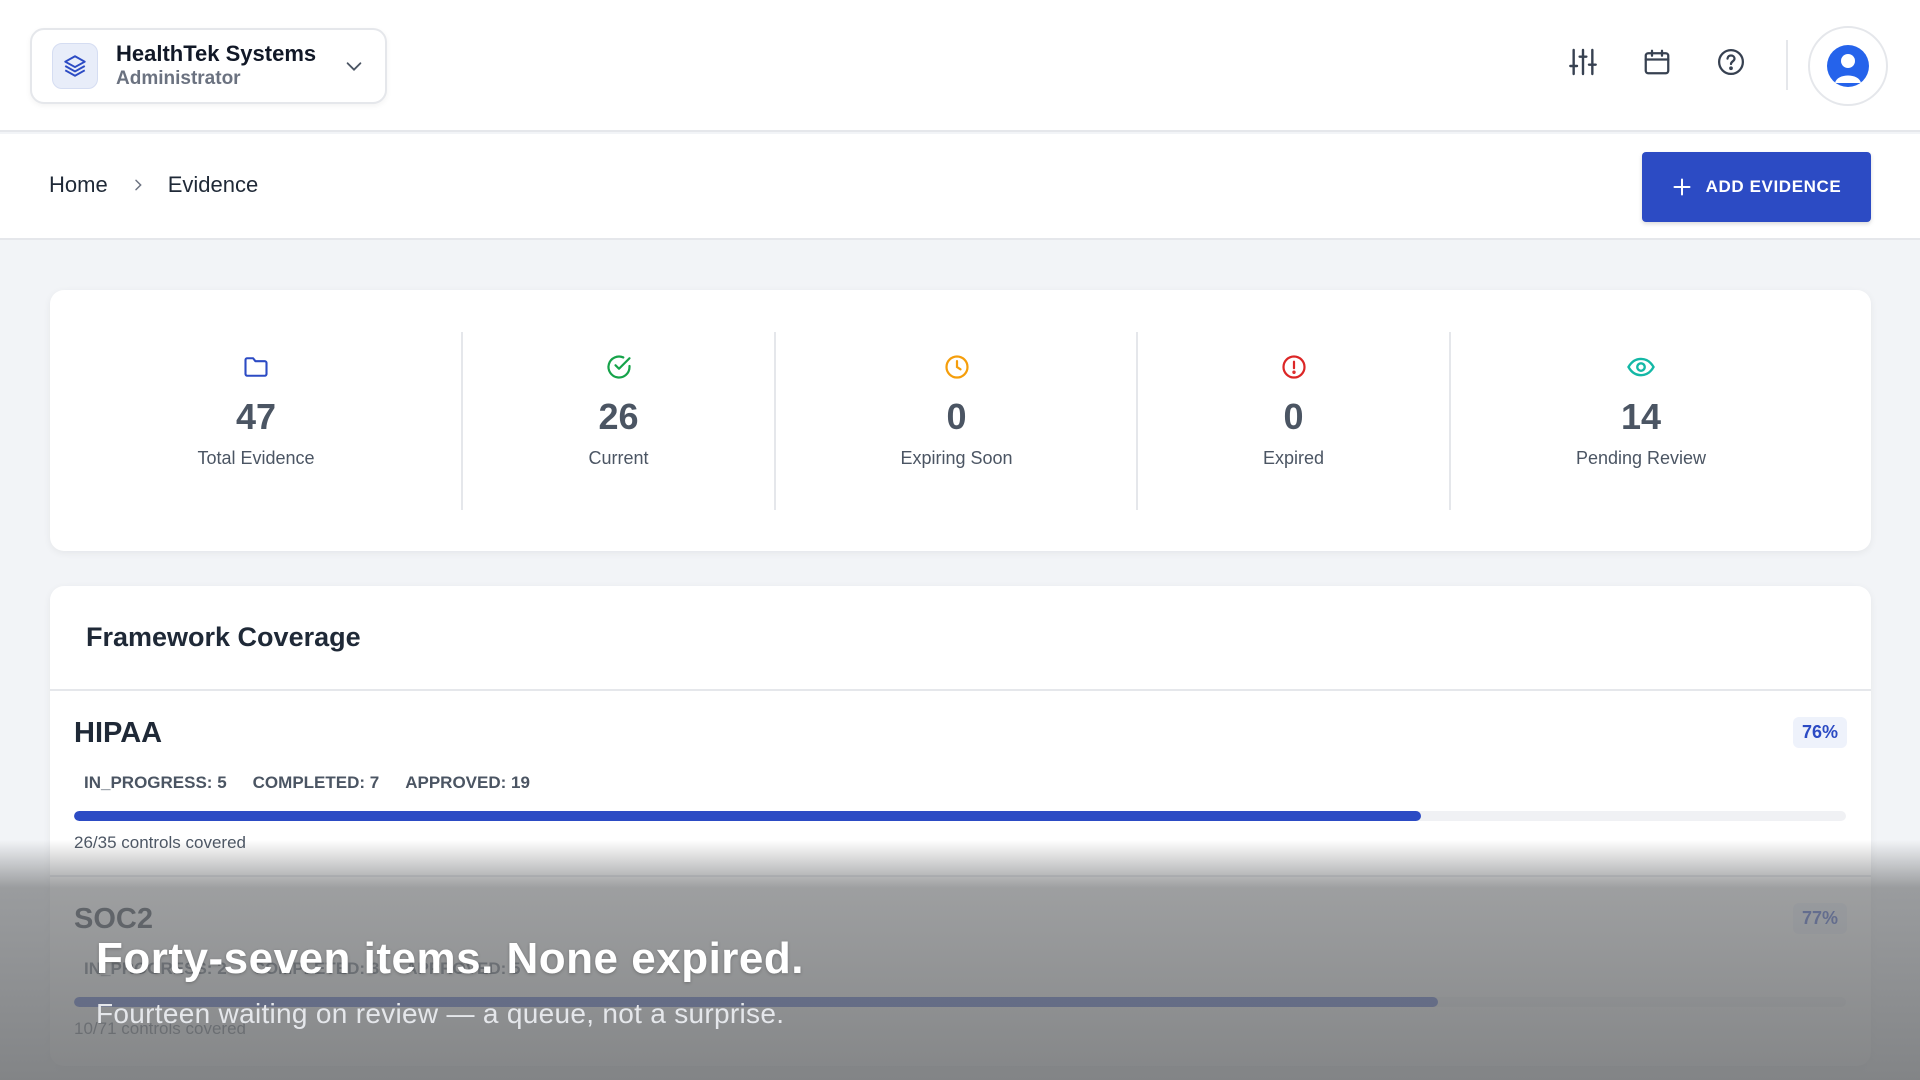 The image size is (1920, 1080). Describe the element at coordinates (256, 367) in the screenshot. I see `folder-icon` at that location.